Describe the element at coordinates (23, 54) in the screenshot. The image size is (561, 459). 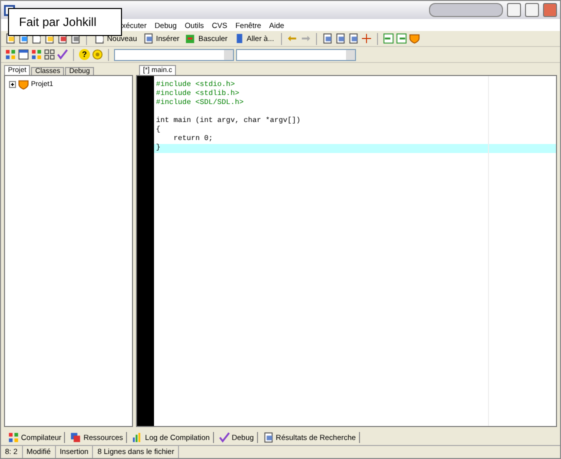
I see `window-icon` at that location.